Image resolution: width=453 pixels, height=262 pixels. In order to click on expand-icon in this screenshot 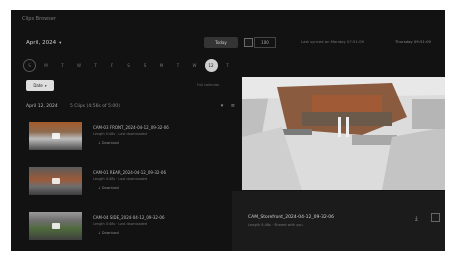, I will do `click(435, 217)`.